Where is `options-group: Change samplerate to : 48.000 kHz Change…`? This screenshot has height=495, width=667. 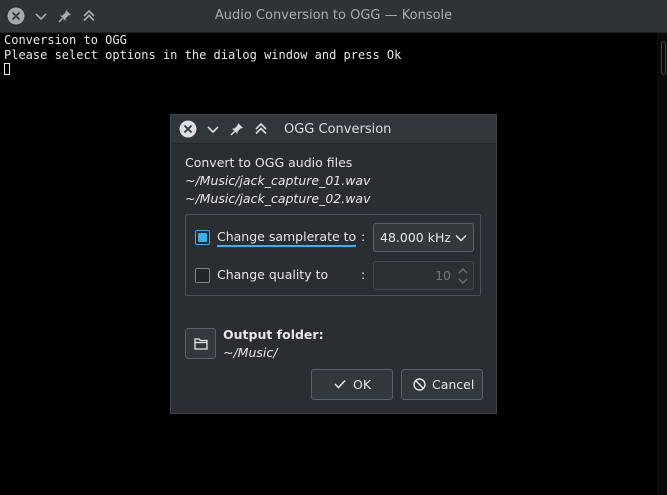 options-group: Change samplerate to : 48.000 kHz Change… is located at coordinates (333, 255).